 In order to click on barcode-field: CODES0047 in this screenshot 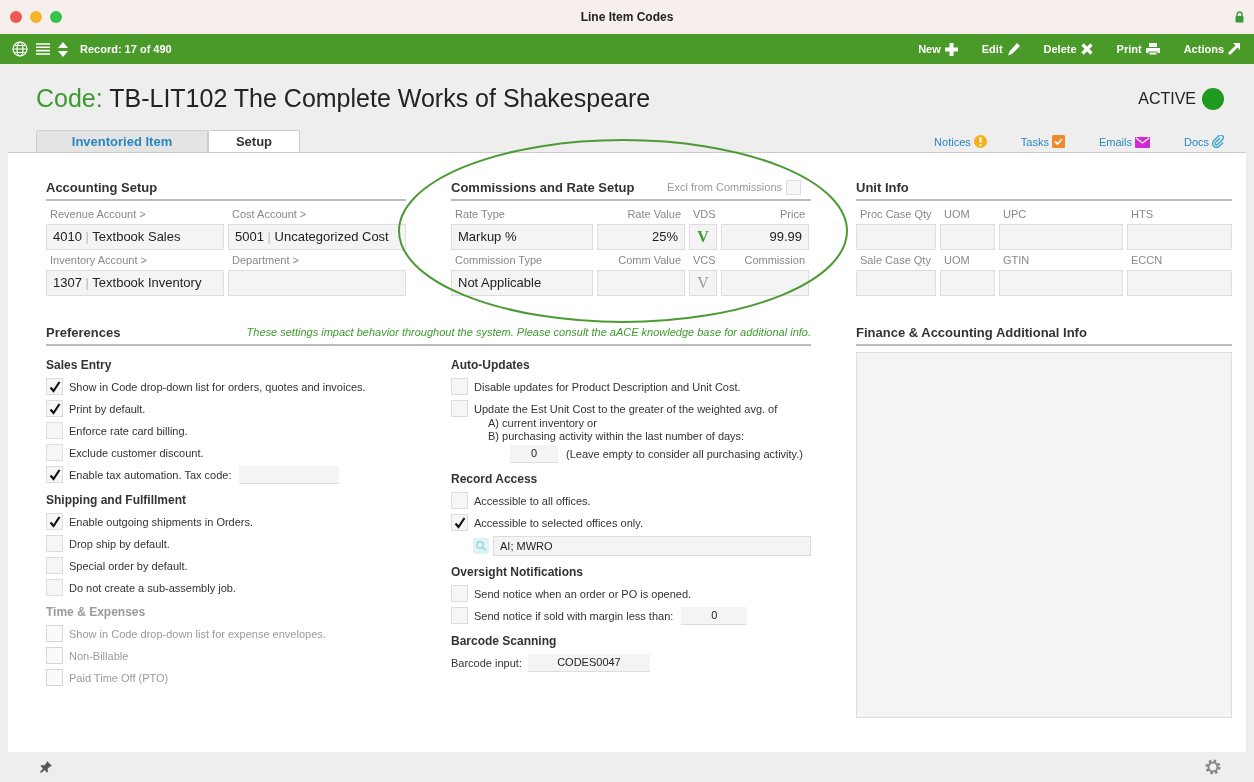, I will do `click(588, 663)`.